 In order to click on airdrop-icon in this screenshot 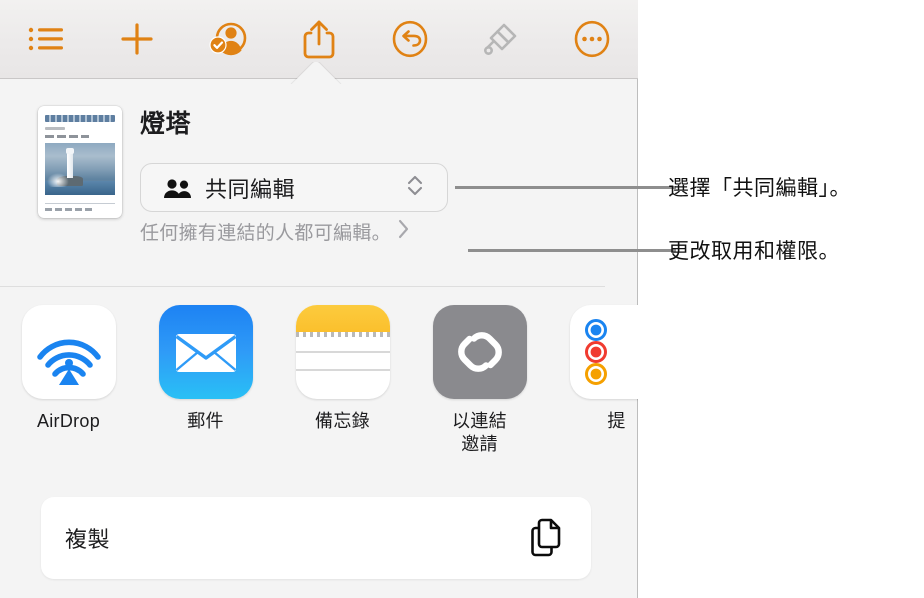, I will do `click(68, 352)`.